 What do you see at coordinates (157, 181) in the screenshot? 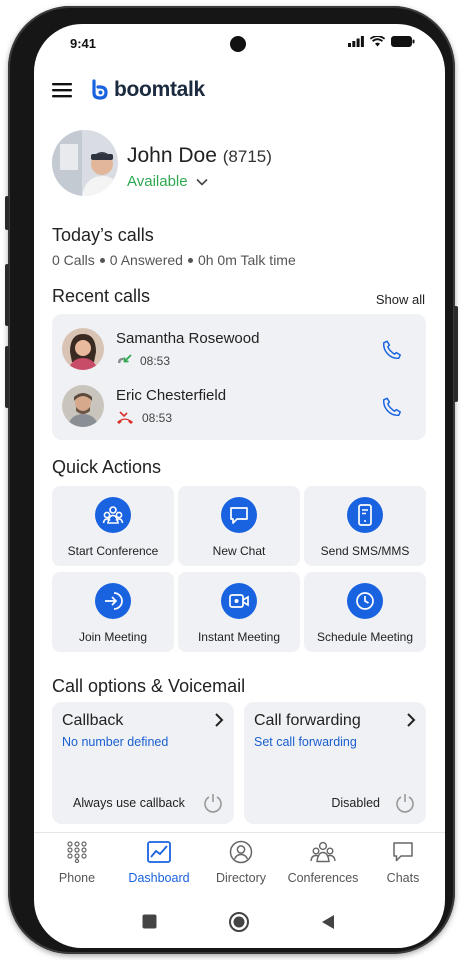
I see `presence-status: Available` at bounding box center [157, 181].